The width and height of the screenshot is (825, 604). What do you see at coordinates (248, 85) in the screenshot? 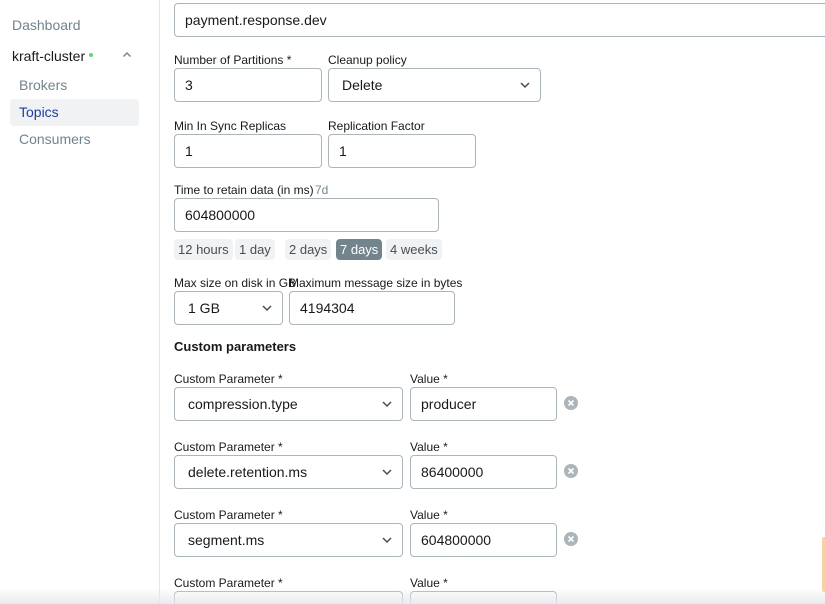
I see `partitions-input: 3` at bounding box center [248, 85].